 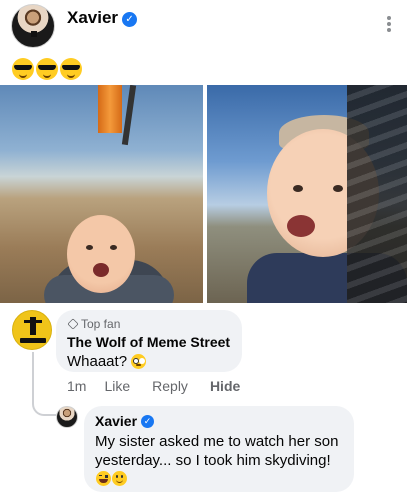 What do you see at coordinates (119, 478) in the screenshot?
I see `smiling-face-icon` at bounding box center [119, 478].